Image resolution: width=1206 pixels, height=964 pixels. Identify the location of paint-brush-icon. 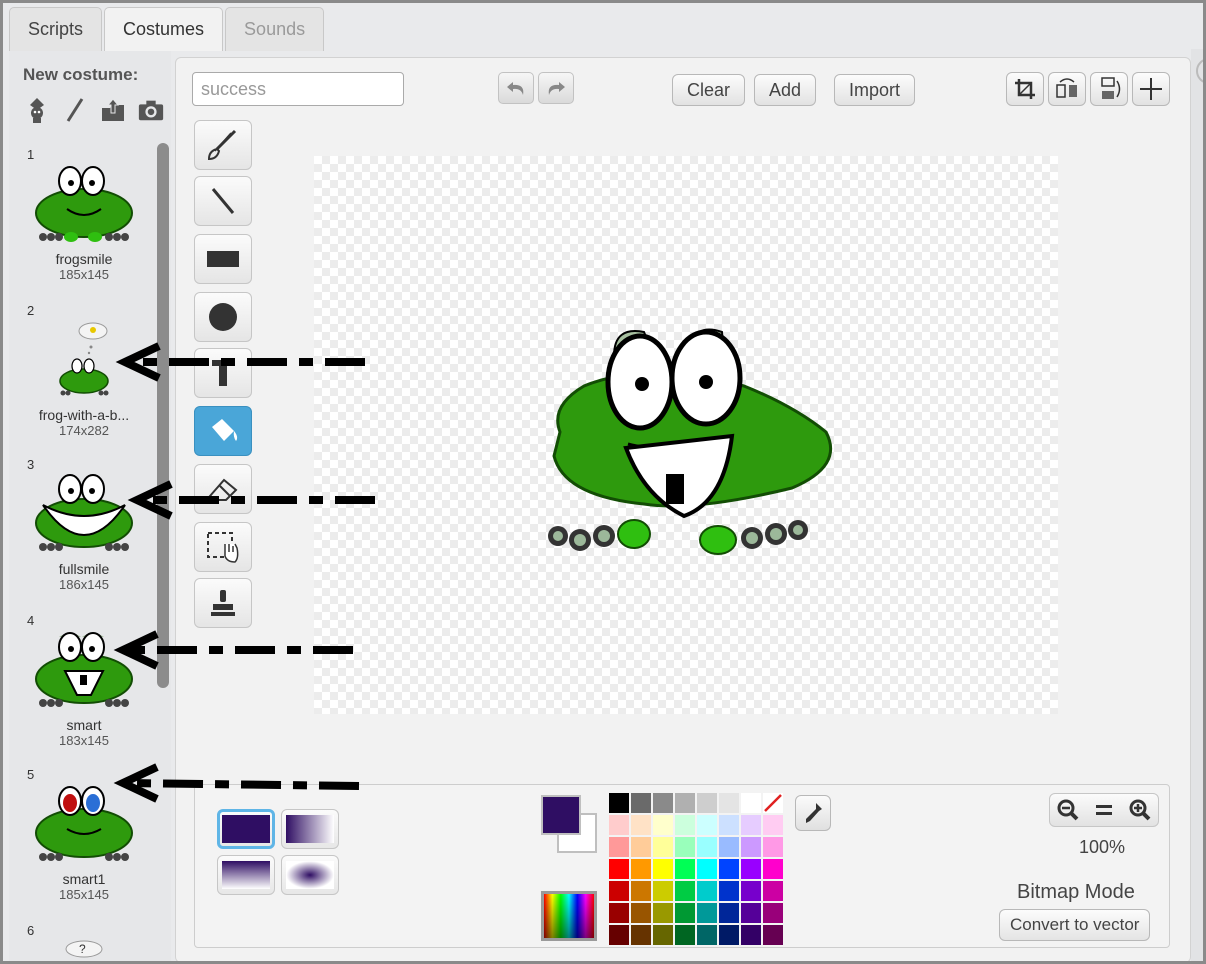
(75, 110).